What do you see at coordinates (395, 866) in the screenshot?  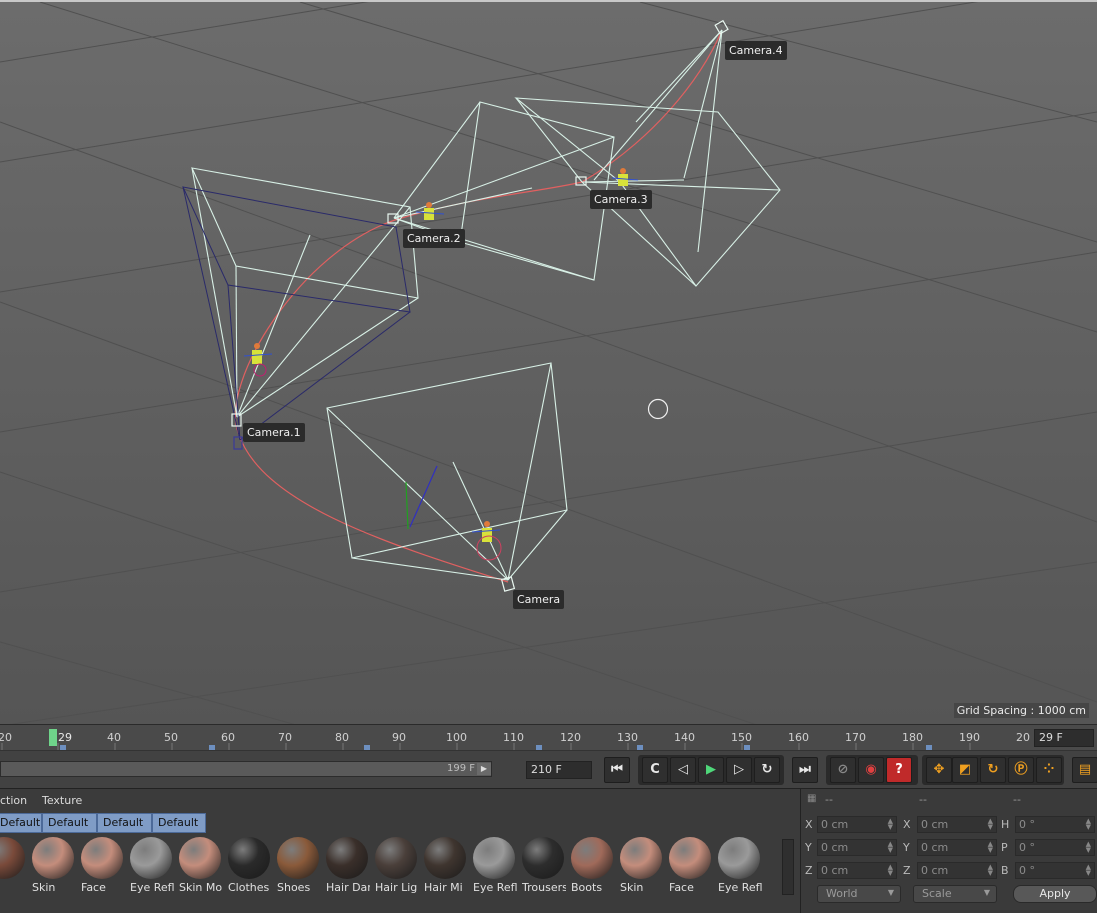 I see `material-swatch: Hair Lig` at bounding box center [395, 866].